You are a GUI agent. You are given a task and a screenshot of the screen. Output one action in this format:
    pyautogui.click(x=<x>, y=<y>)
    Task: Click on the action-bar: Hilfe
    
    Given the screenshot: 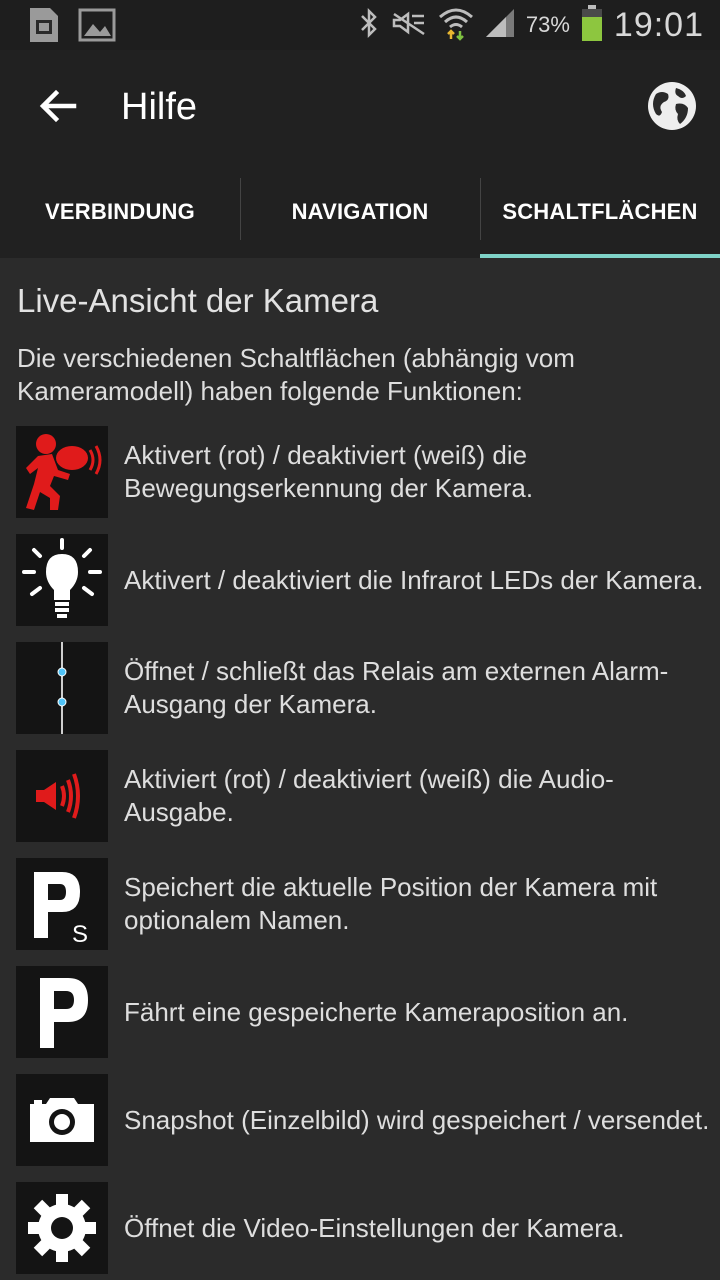 What is the action you would take?
    pyautogui.click(x=360, y=108)
    